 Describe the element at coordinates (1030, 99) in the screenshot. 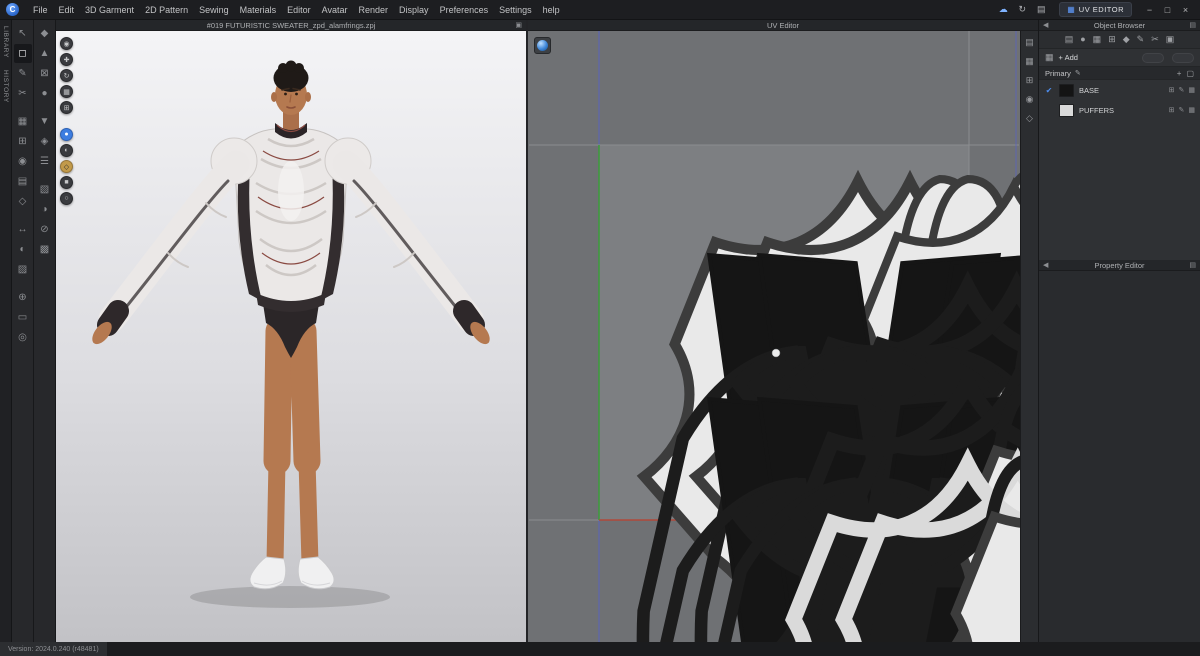

I see `uv-pin-tool-icon: ◉` at that location.